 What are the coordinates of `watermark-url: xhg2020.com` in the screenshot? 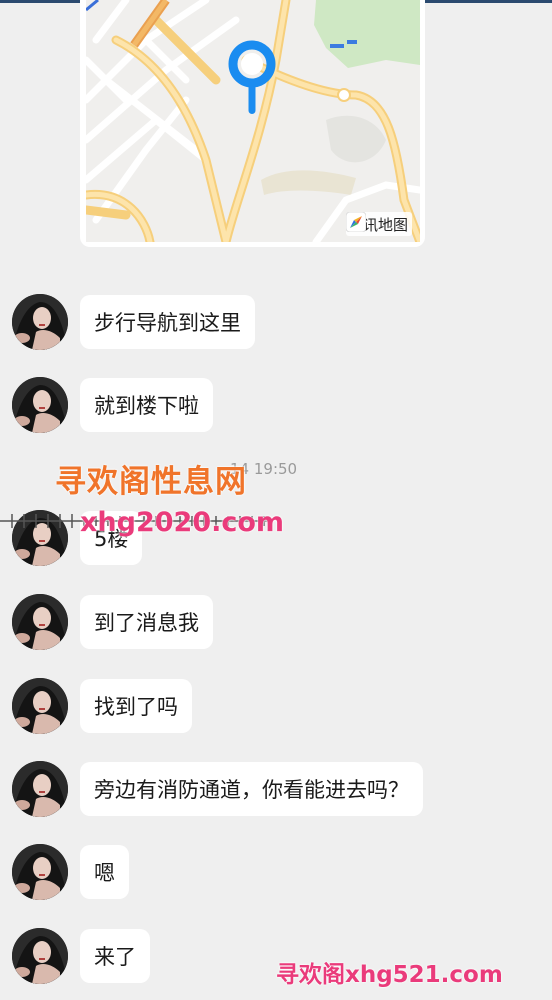 It's located at (182, 522).